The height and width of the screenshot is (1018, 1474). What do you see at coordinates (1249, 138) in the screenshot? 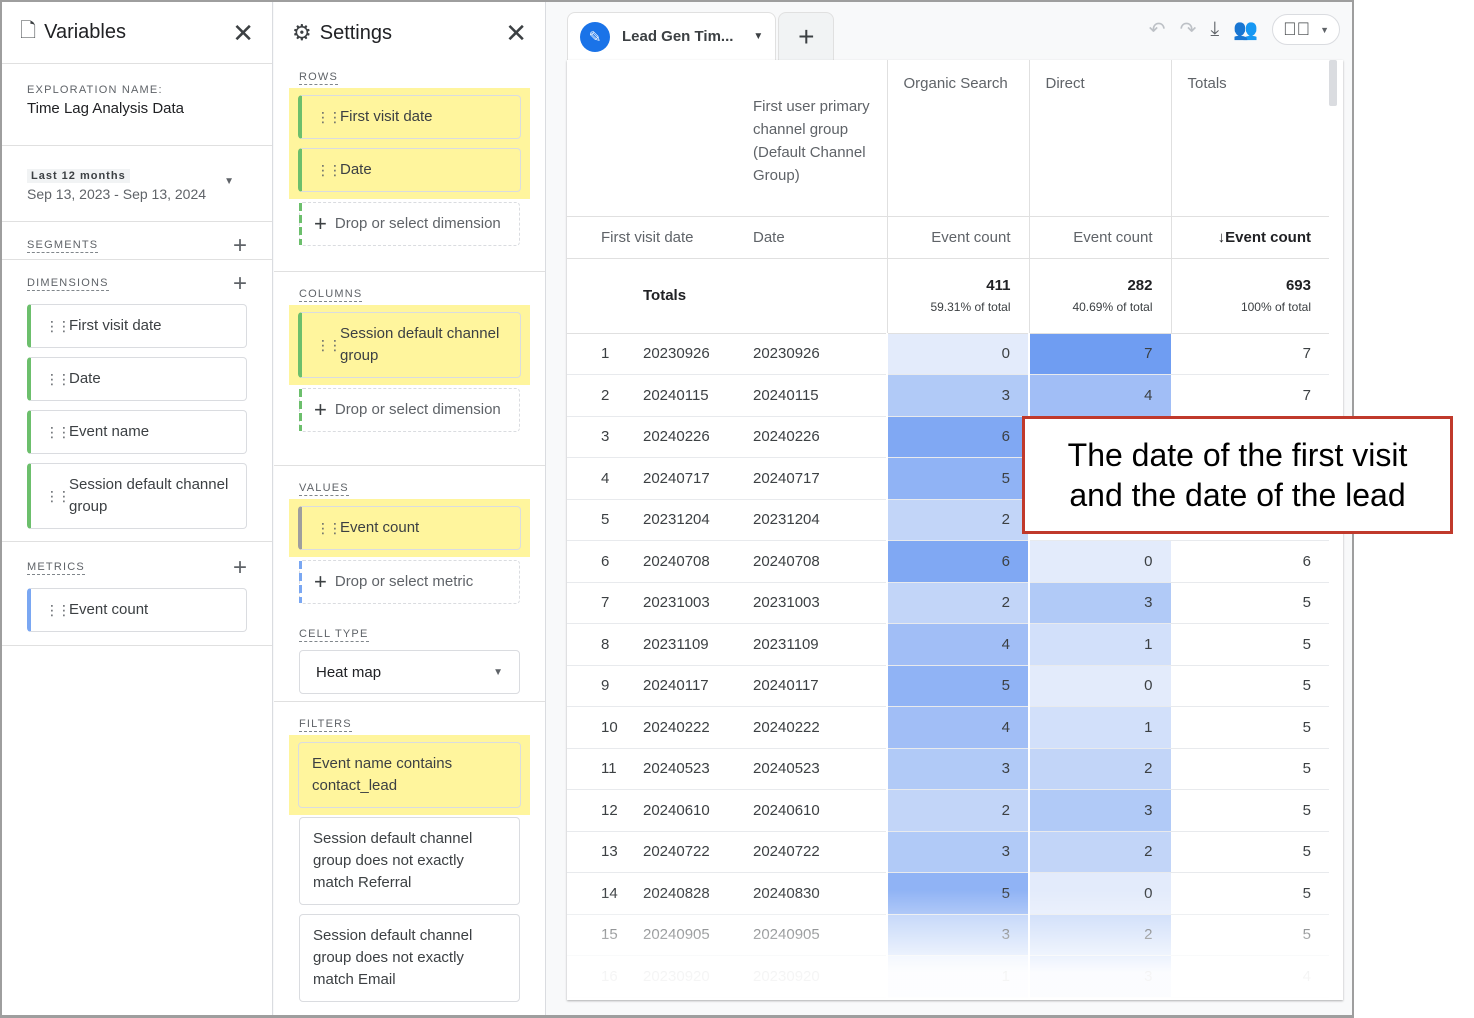
I see `column-group-header: Totals` at bounding box center [1249, 138].